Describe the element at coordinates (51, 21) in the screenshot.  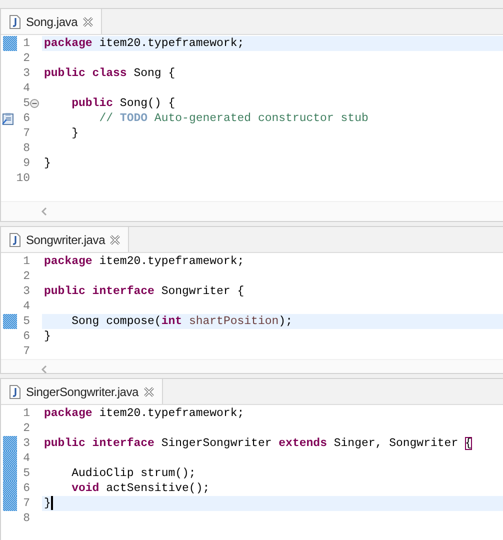
I see `editor-tab: Song.java` at that location.